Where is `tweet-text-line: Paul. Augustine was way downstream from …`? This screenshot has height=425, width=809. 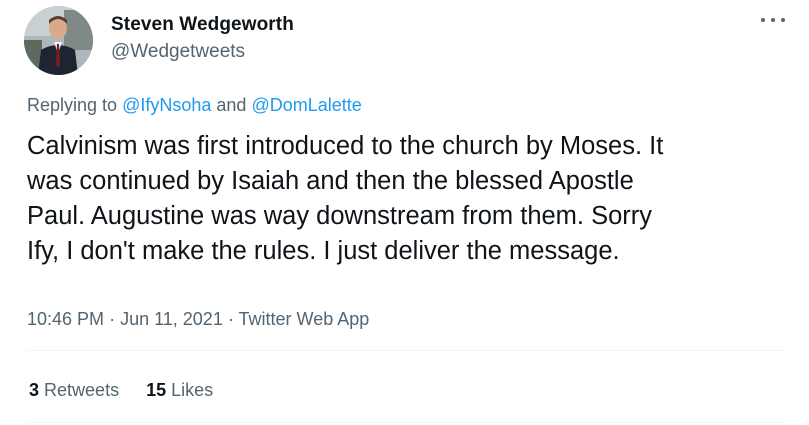 tweet-text-line: Paul. Augustine was way downstream from … is located at coordinates (340, 216).